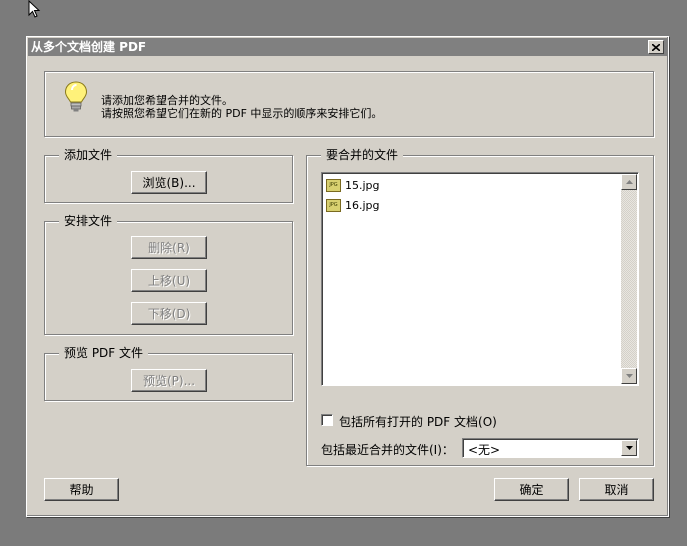 Image resolution: width=687 pixels, height=546 pixels. I want to click on include-open-label: 包括所有打开的 PDF 文档(O), so click(418, 422).